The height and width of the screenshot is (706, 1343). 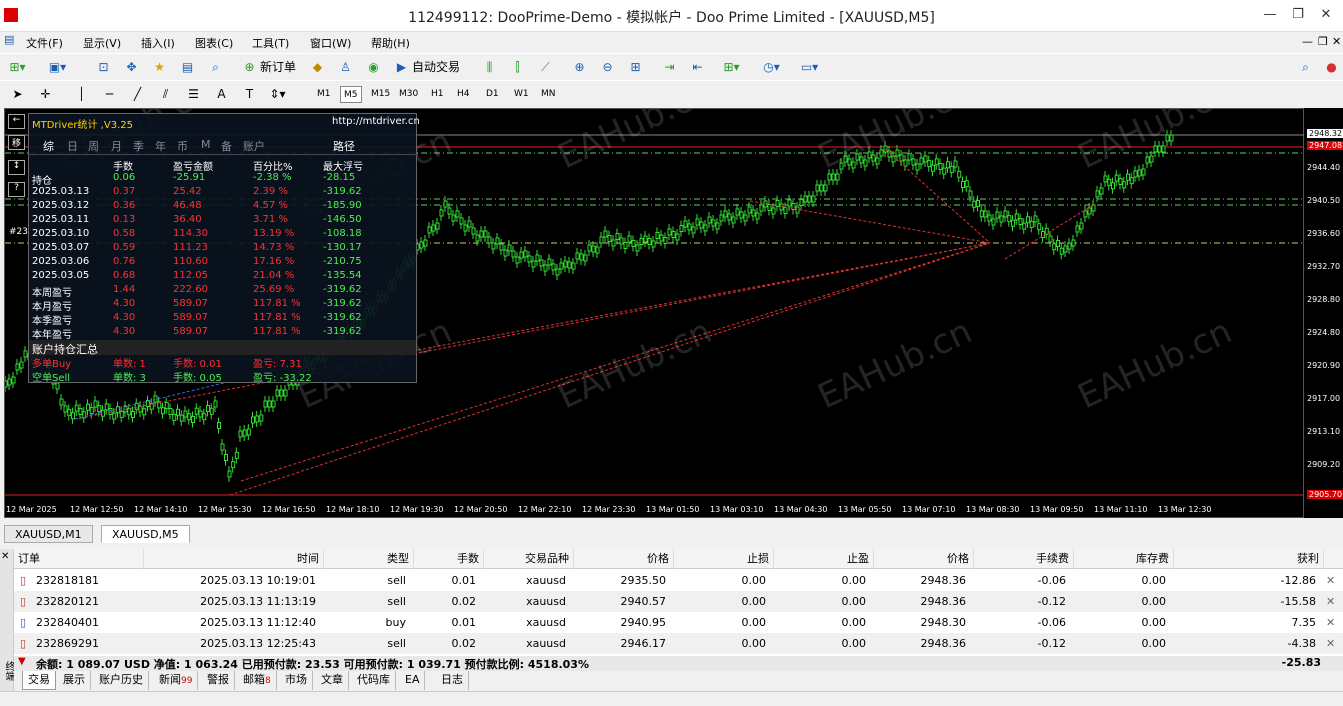 I want to click on cursor-icon: ➤, so click(x=17, y=94).